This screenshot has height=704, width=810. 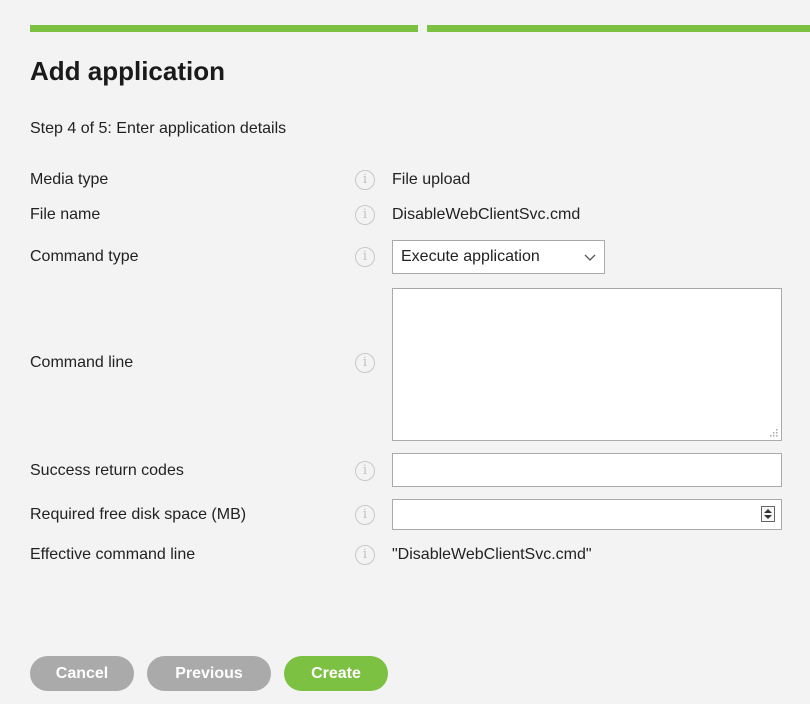 I want to click on file-name-value: DisableWebClientSvc.cmd, so click(x=486, y=214).